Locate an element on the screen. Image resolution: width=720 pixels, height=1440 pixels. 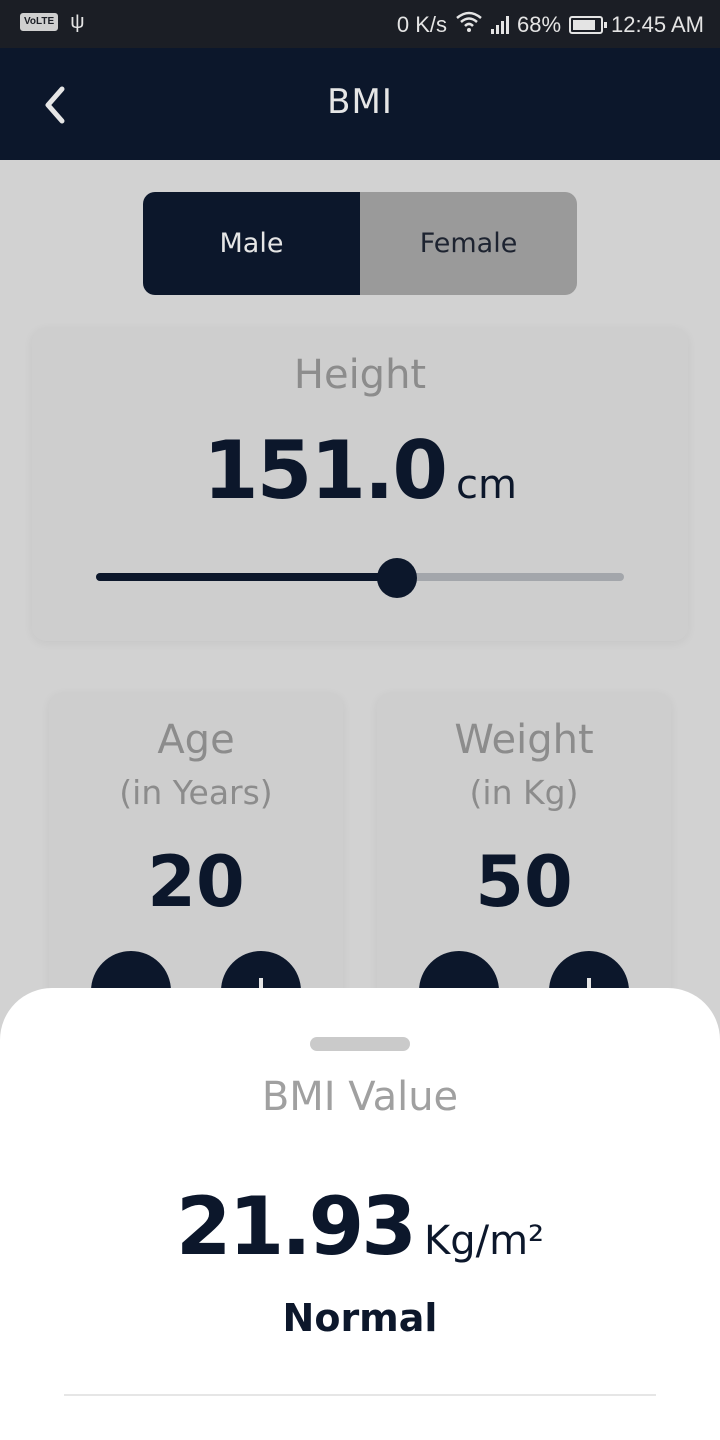
slider-fill is located at coordinates (246, 577).